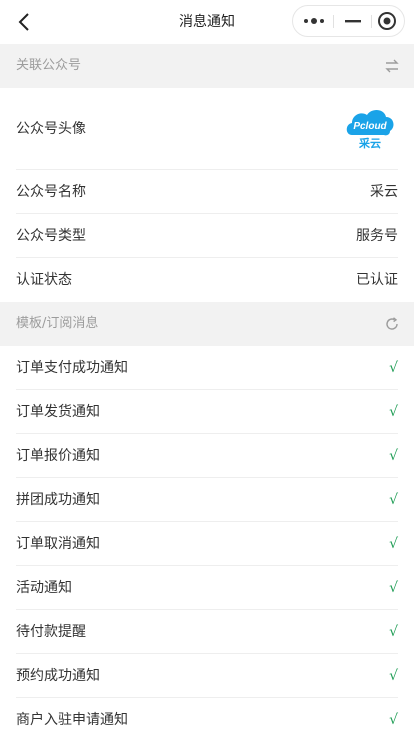  What do you see at coordinates (207, 368) in the screenshot?
I see `notification-row: 订单支付成功通知 √` at bounding box center [207, 368].